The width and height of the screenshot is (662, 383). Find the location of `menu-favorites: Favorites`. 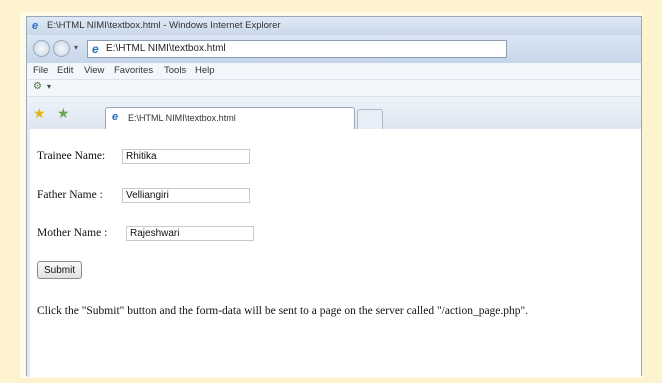

menu-favorites: Favorites is located at coordinates (133, 70).